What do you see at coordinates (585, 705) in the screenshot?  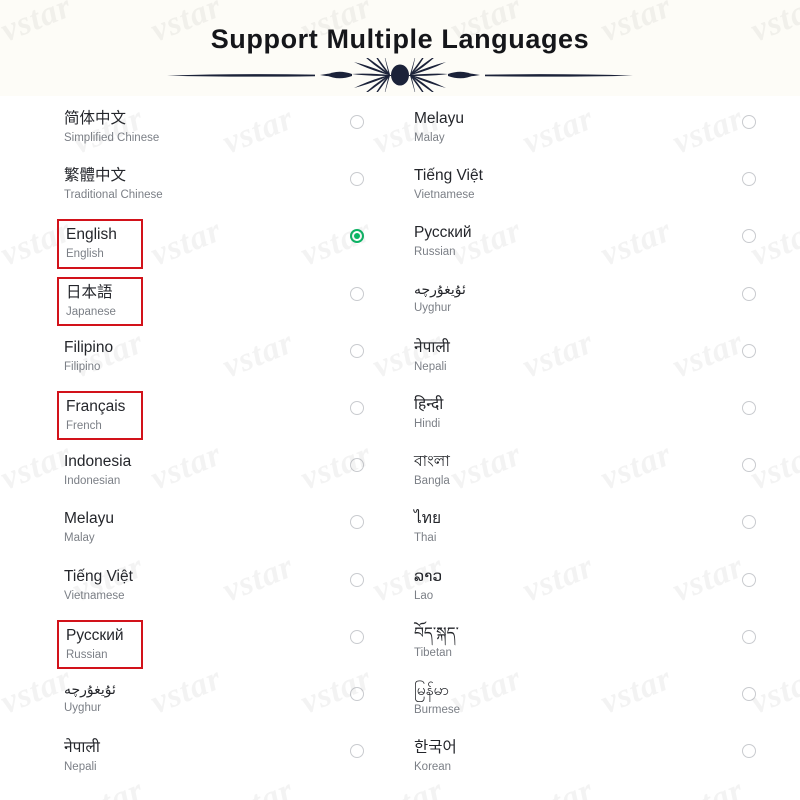 I see `language-row: မြန်မာ Burmese` at bounding box center [585, 705].